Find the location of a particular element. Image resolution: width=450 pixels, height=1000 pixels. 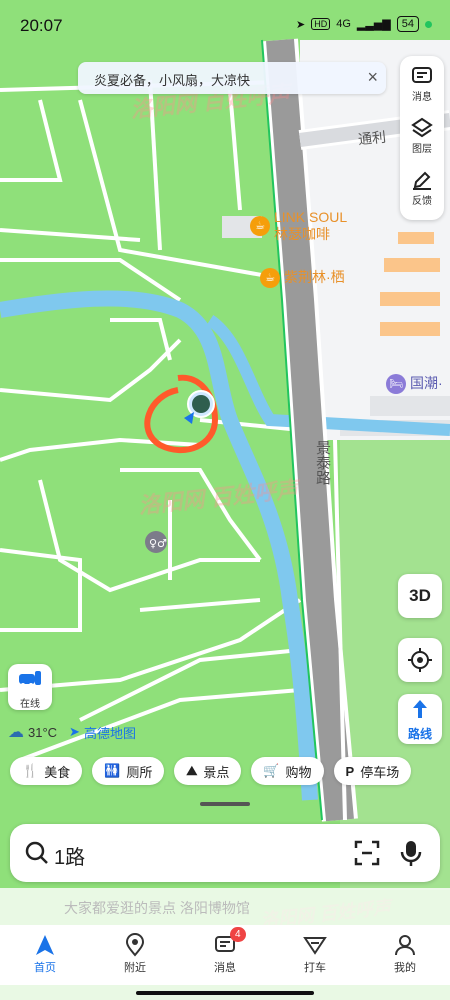

hd-icon: HD is located at coordinates (321, 24).